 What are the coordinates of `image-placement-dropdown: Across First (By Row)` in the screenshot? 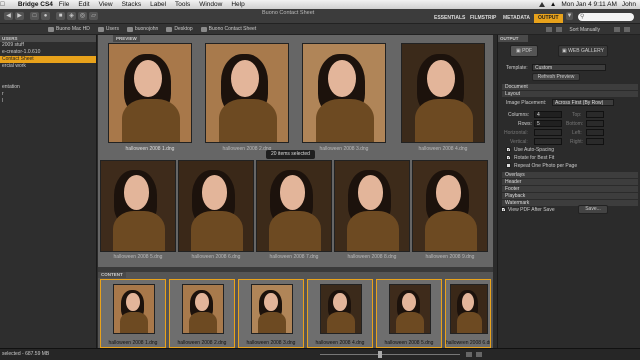 It's located at (583, 102).